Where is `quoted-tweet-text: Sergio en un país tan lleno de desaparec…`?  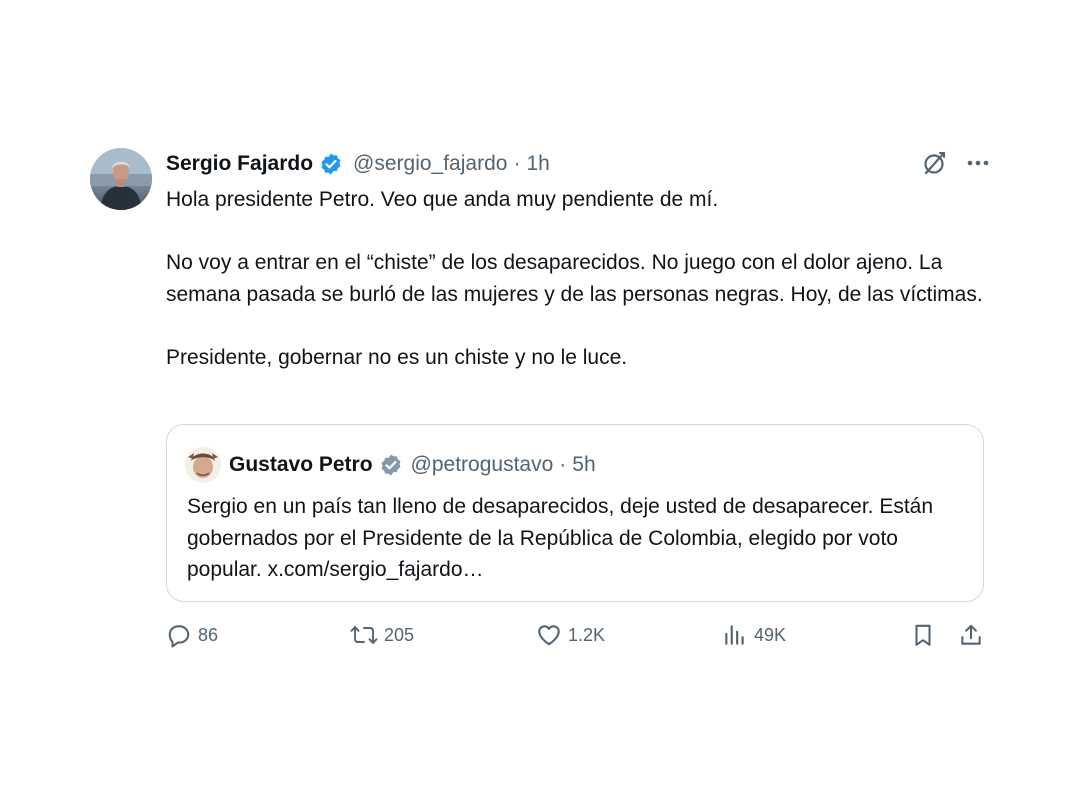 quoted-tweet-text: Sergio en un país tan lleno de desaparec… is located at coordinates (560, 538).